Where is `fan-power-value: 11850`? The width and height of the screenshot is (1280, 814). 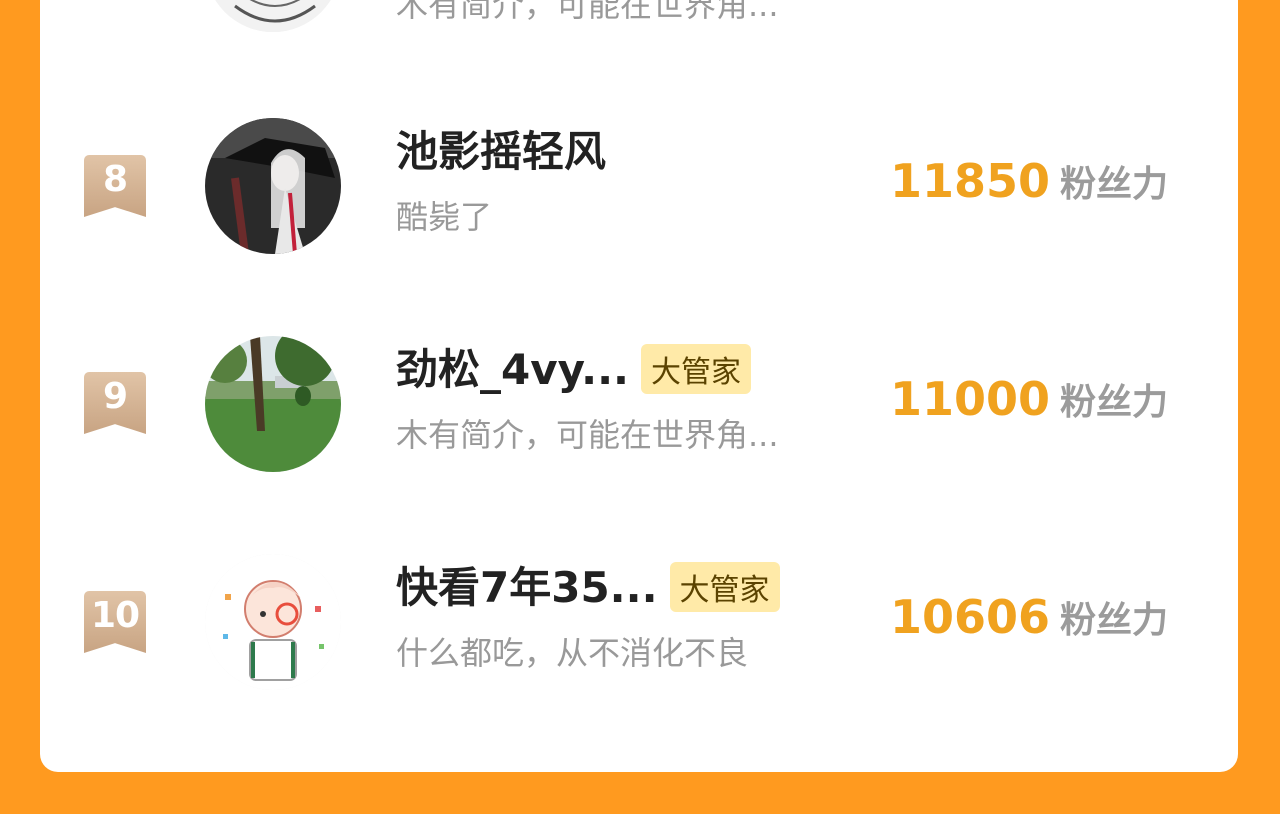
fan-power-value: 11850 is located at coordinates (969, 181).